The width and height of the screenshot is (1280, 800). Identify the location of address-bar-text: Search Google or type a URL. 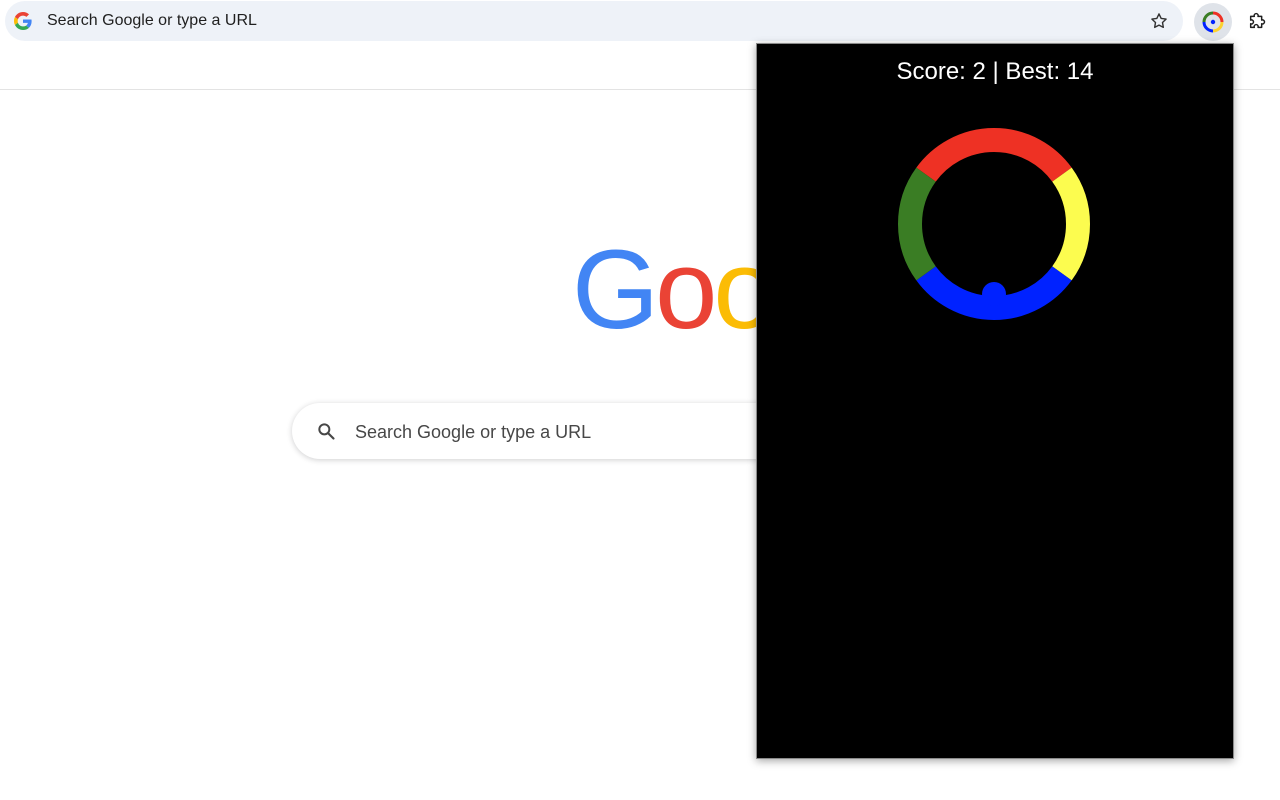
(152, 21).